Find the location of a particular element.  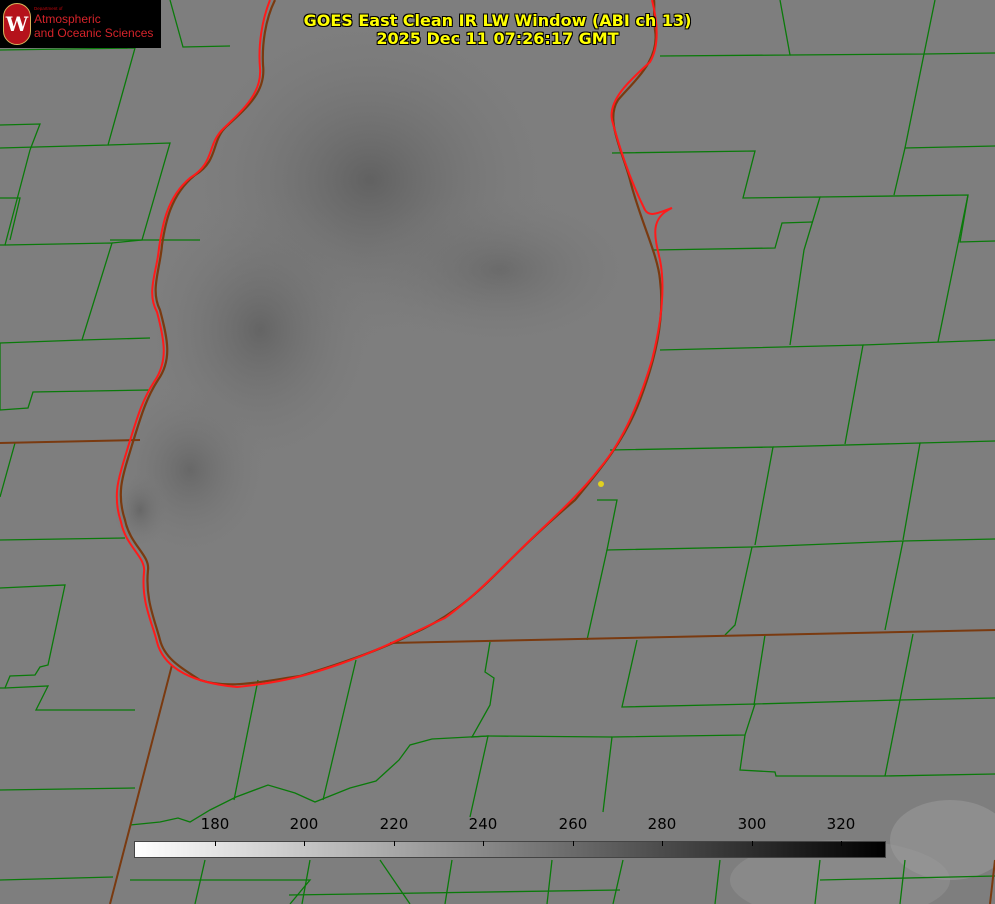

colorbar-tick-label: 200 is located at coordinates (304, 824).